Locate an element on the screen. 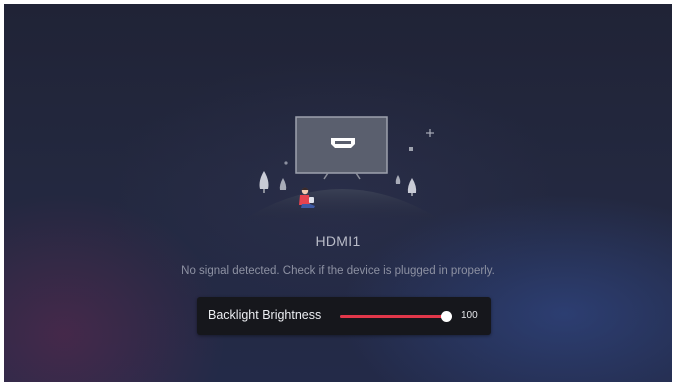 This screenshot has height=386, width=676. source-title: HDMI1 is located at coordinates (338, 241).